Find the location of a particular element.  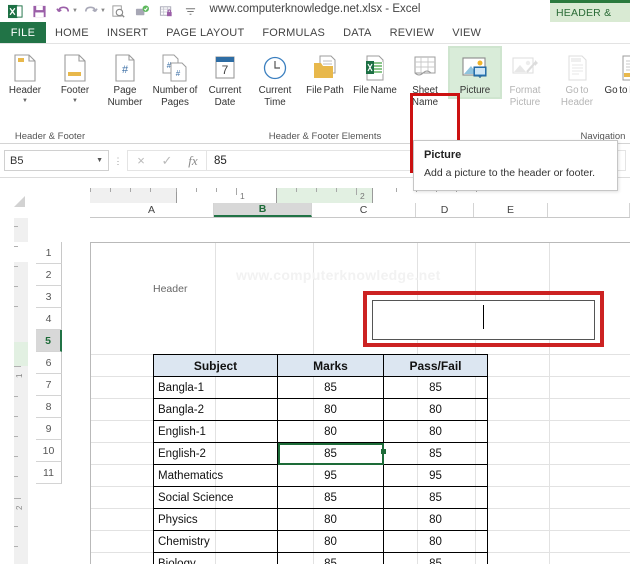

cell-passfail: 95 is located at coordinates (435, 475).